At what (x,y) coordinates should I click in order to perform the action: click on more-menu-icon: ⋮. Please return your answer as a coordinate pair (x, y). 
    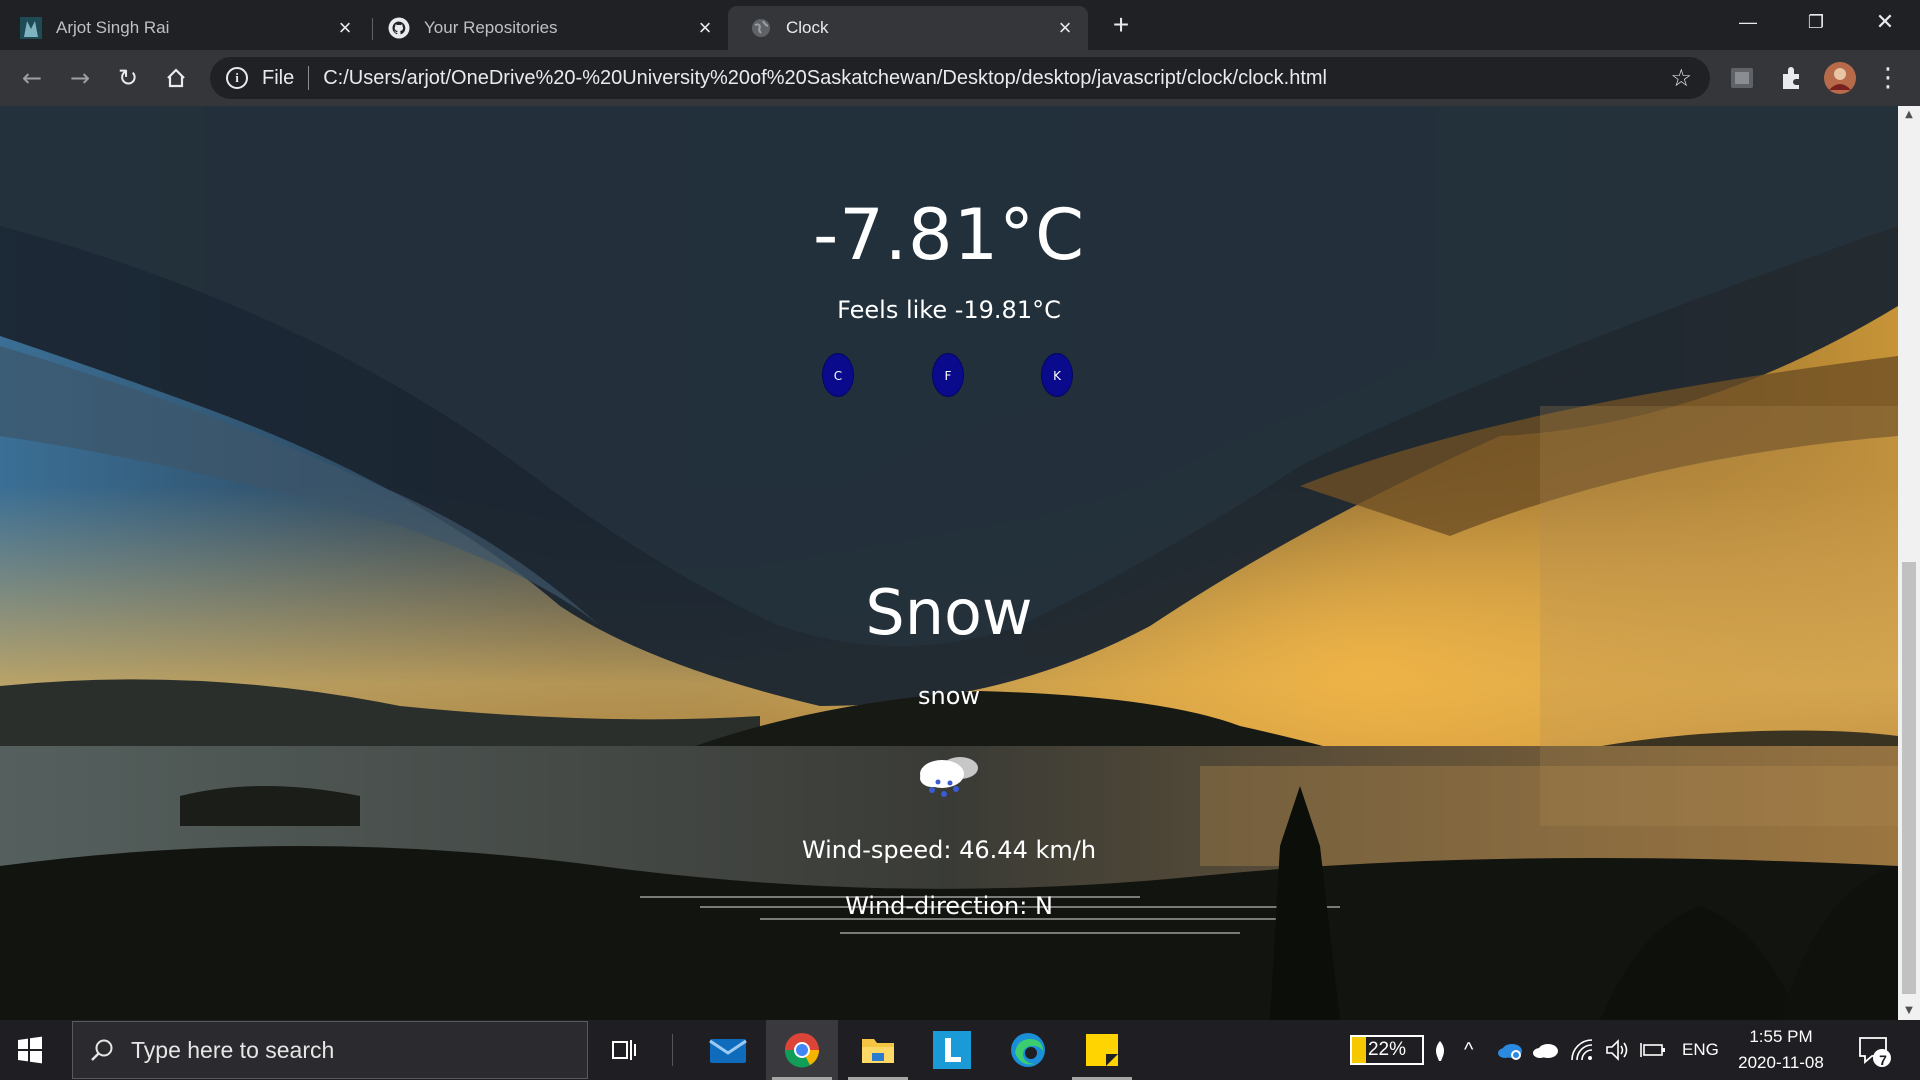
    Looking at the image, I should click on (1888, 78).